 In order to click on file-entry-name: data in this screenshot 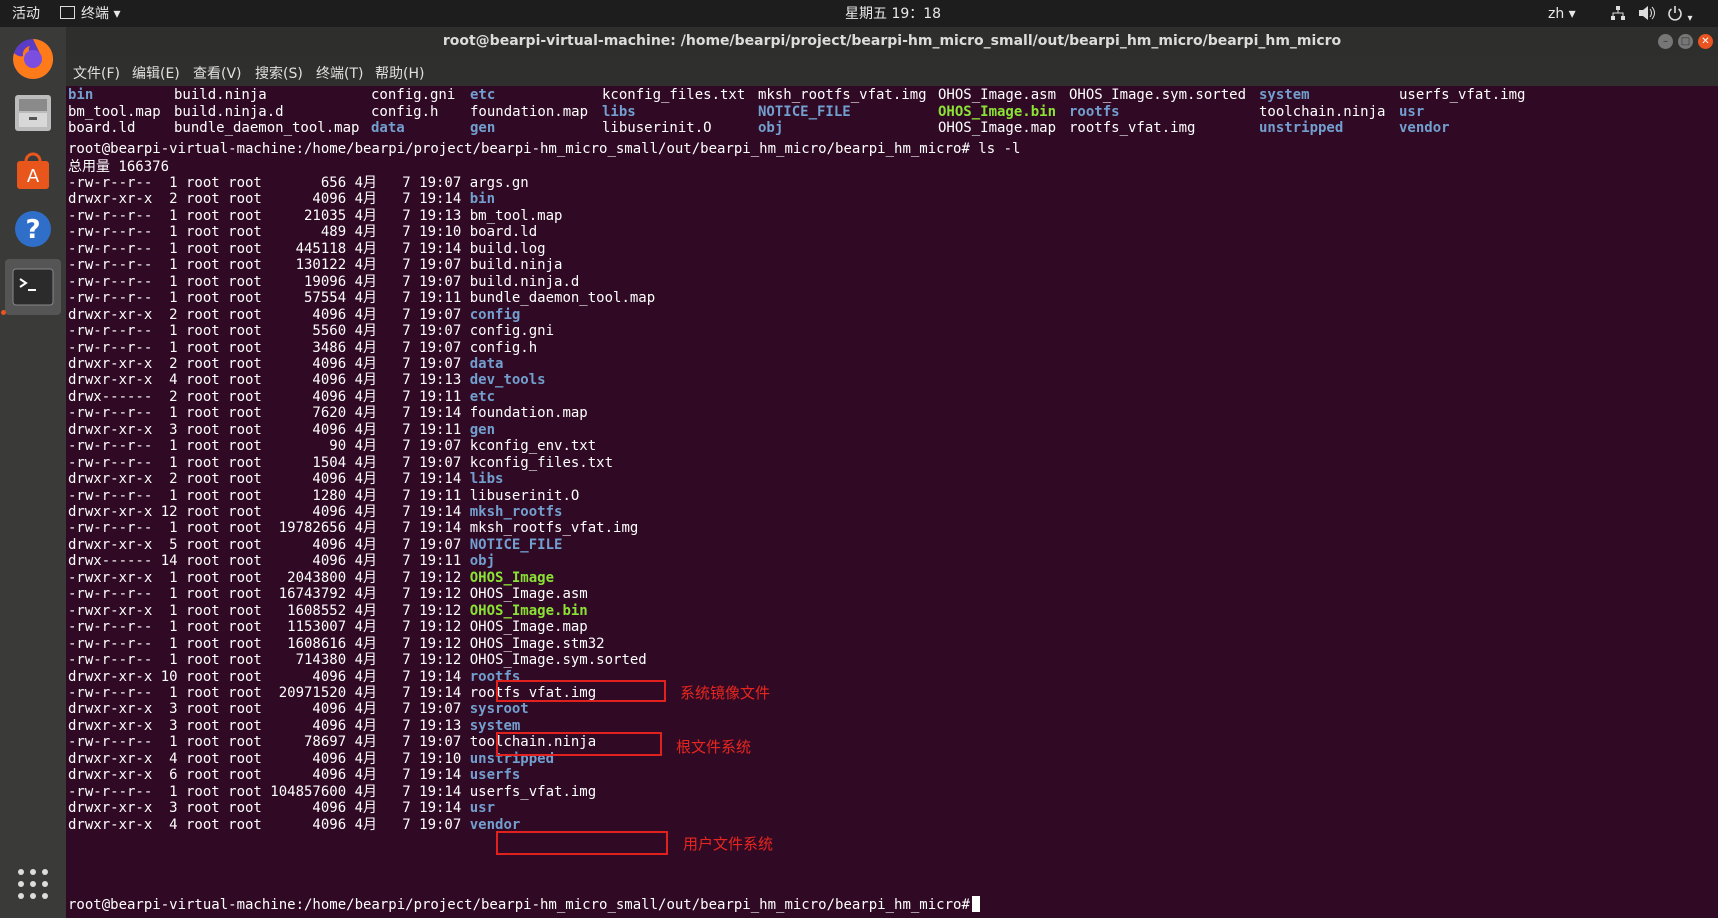, I will do `click(486, 363)`.